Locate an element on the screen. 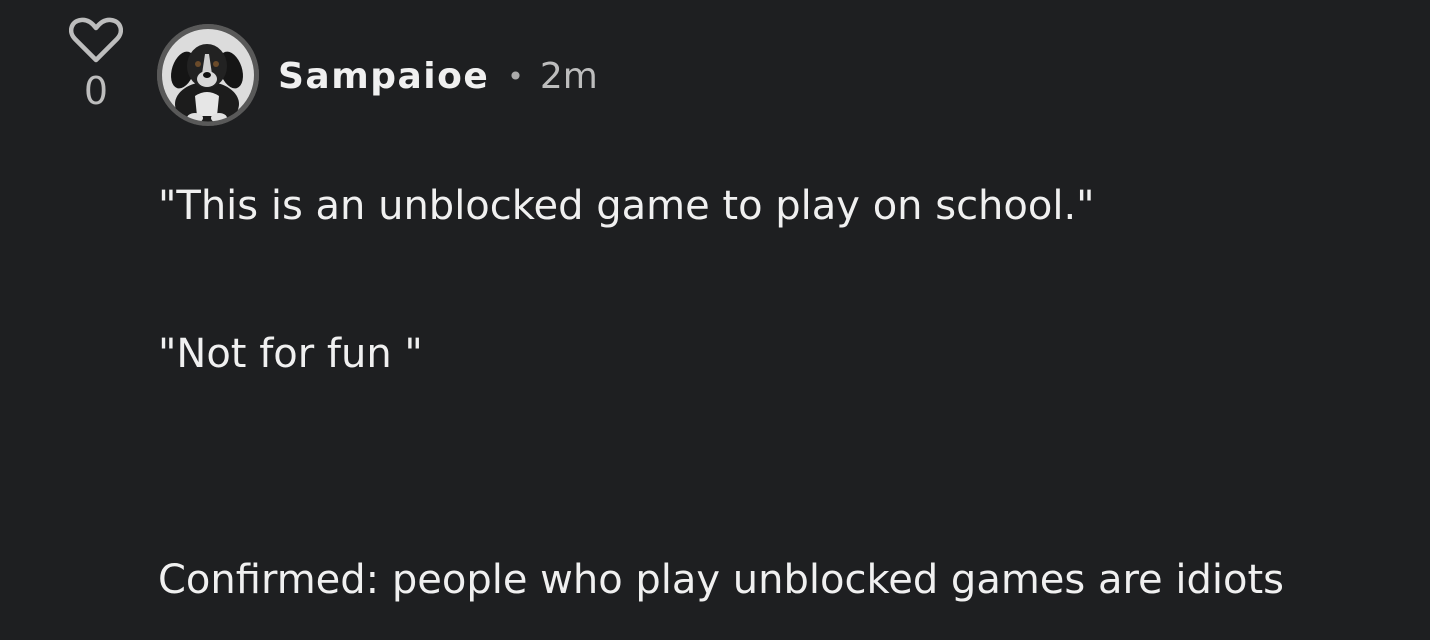 This screenshot has height=640, width=1430. dog-avatar-image is located at coordinates (208, 75).